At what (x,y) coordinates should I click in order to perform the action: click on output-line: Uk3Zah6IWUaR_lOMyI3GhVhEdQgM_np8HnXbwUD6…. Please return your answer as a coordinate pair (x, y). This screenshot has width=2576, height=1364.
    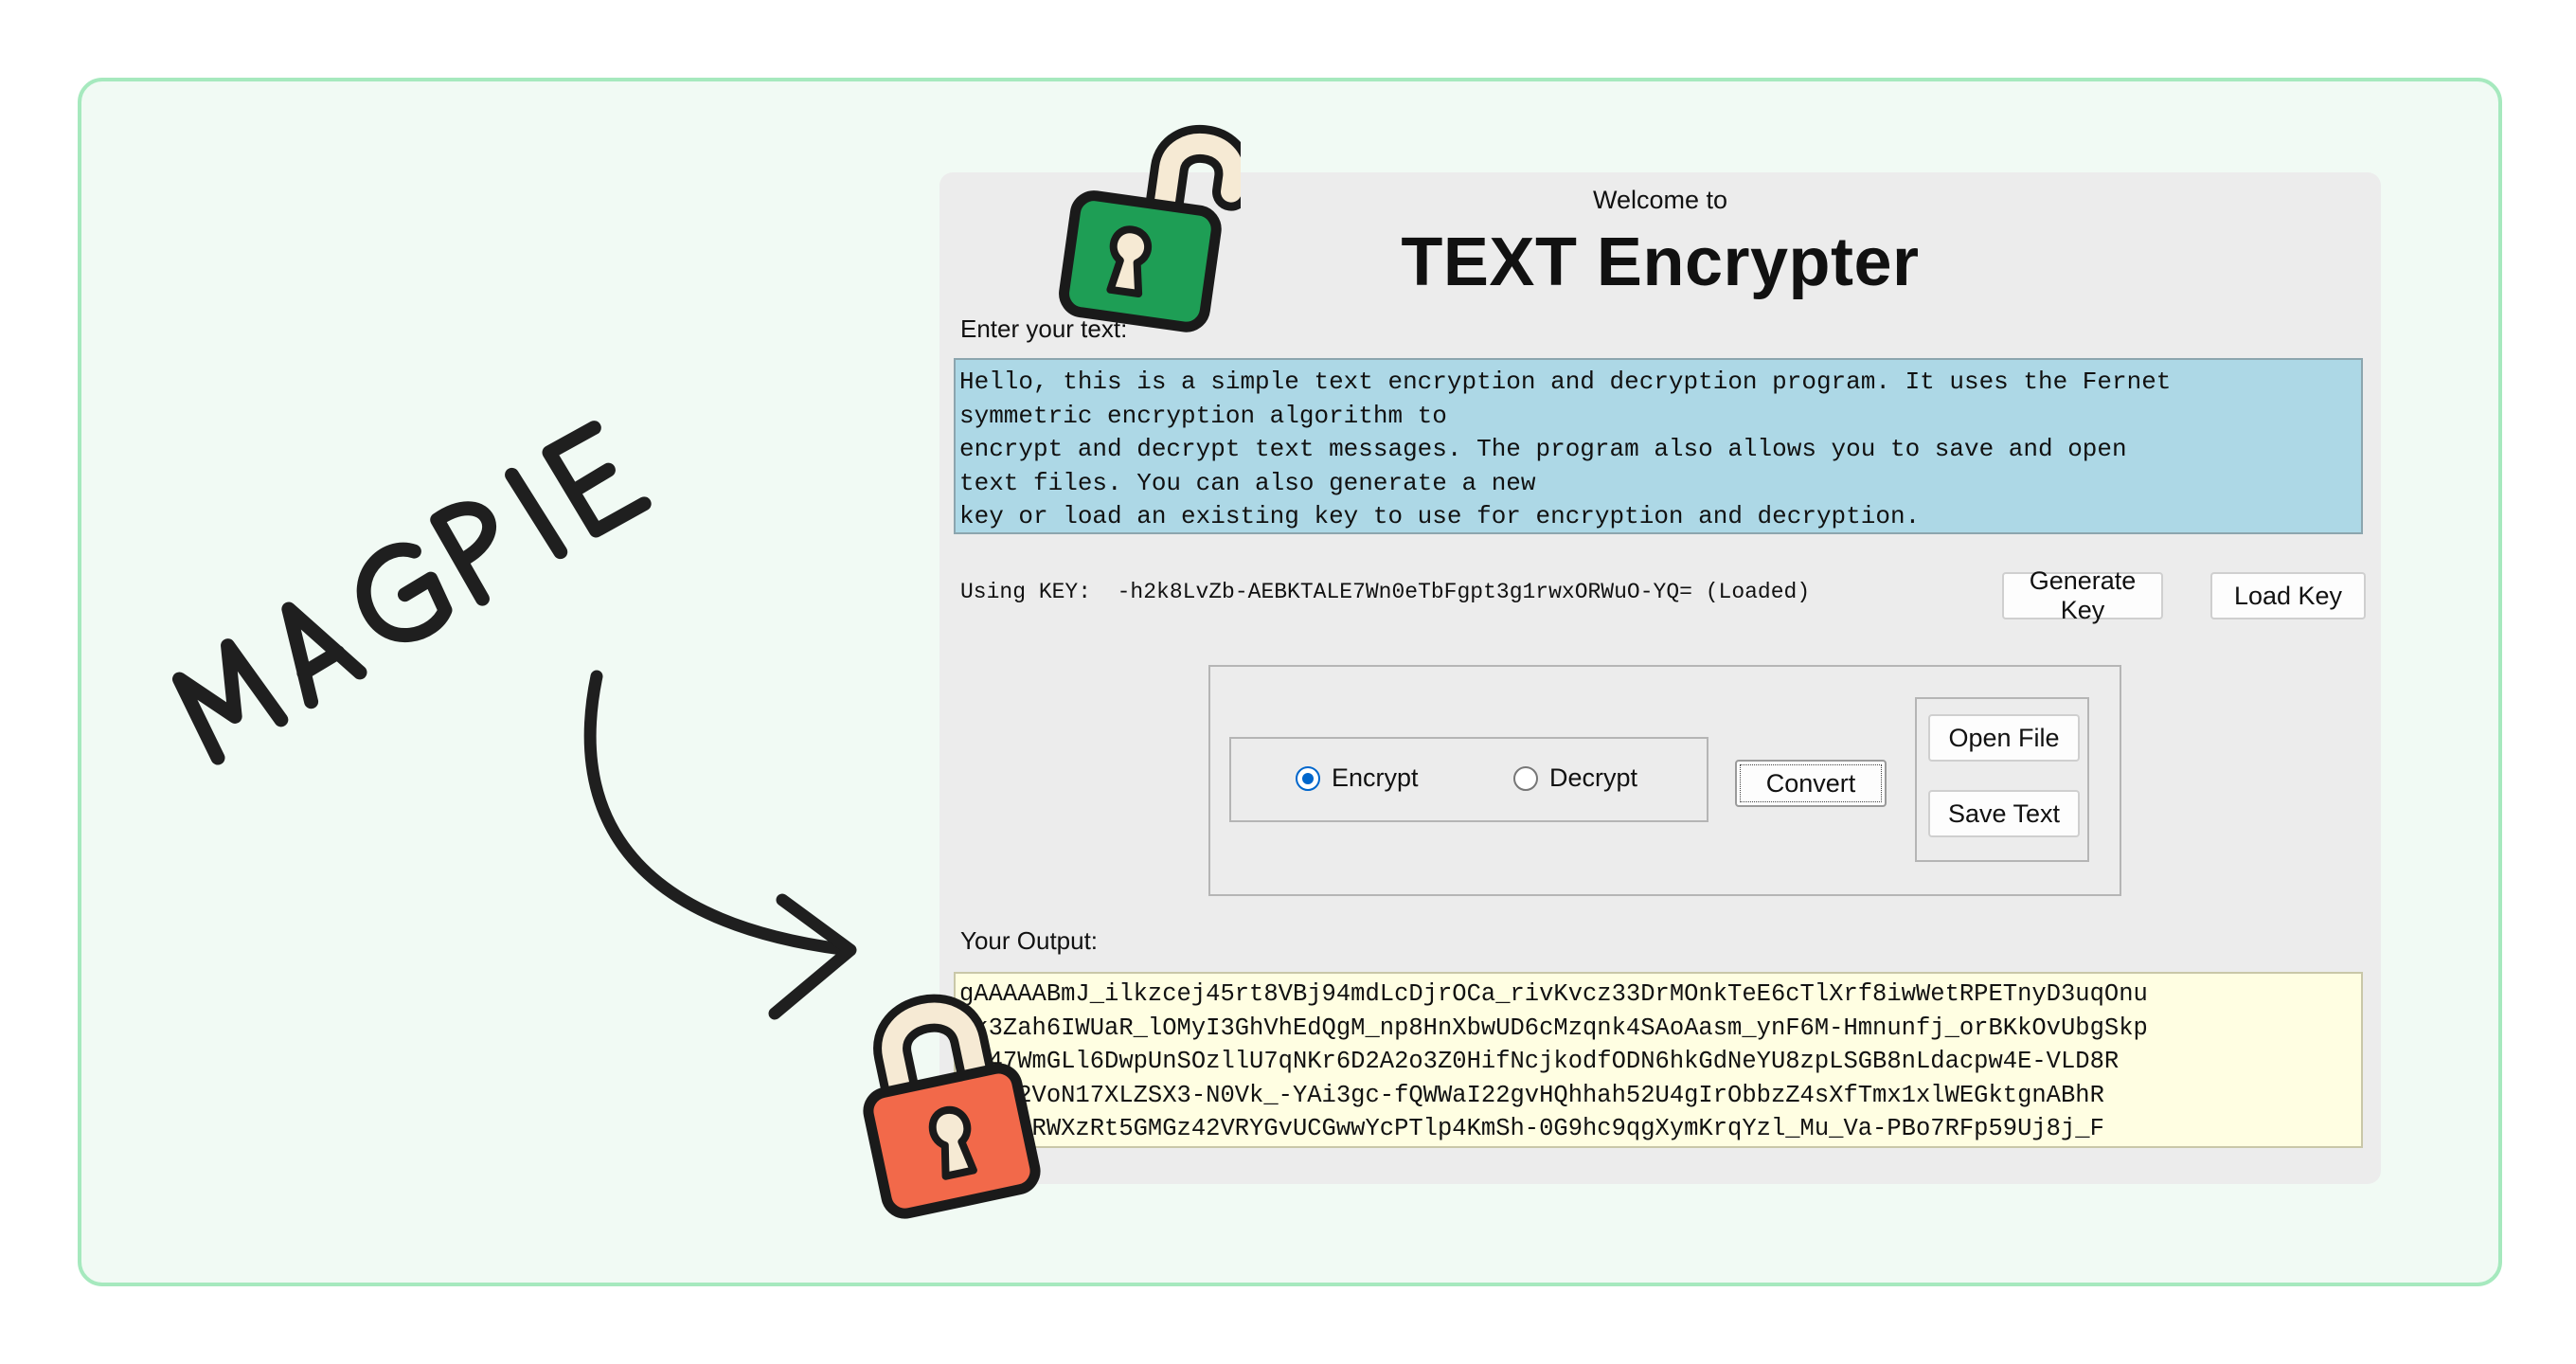
    Looking at the image, I should click on (1553, 1028).